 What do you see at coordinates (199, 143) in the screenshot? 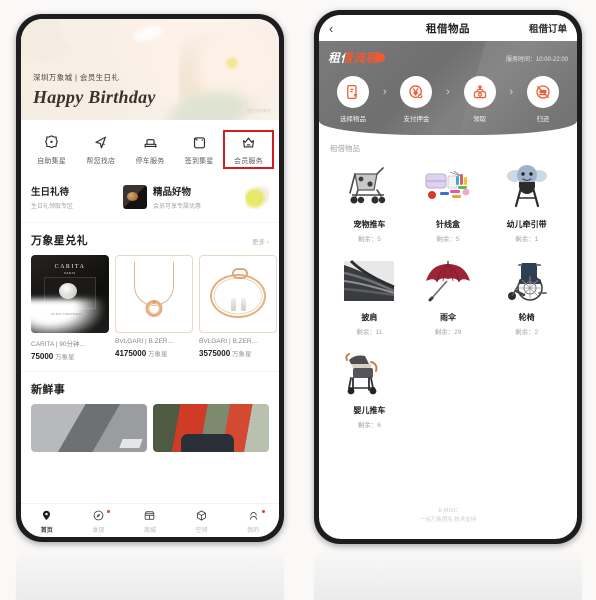
I see `calendar-icon` at bounding box center [199, 143].